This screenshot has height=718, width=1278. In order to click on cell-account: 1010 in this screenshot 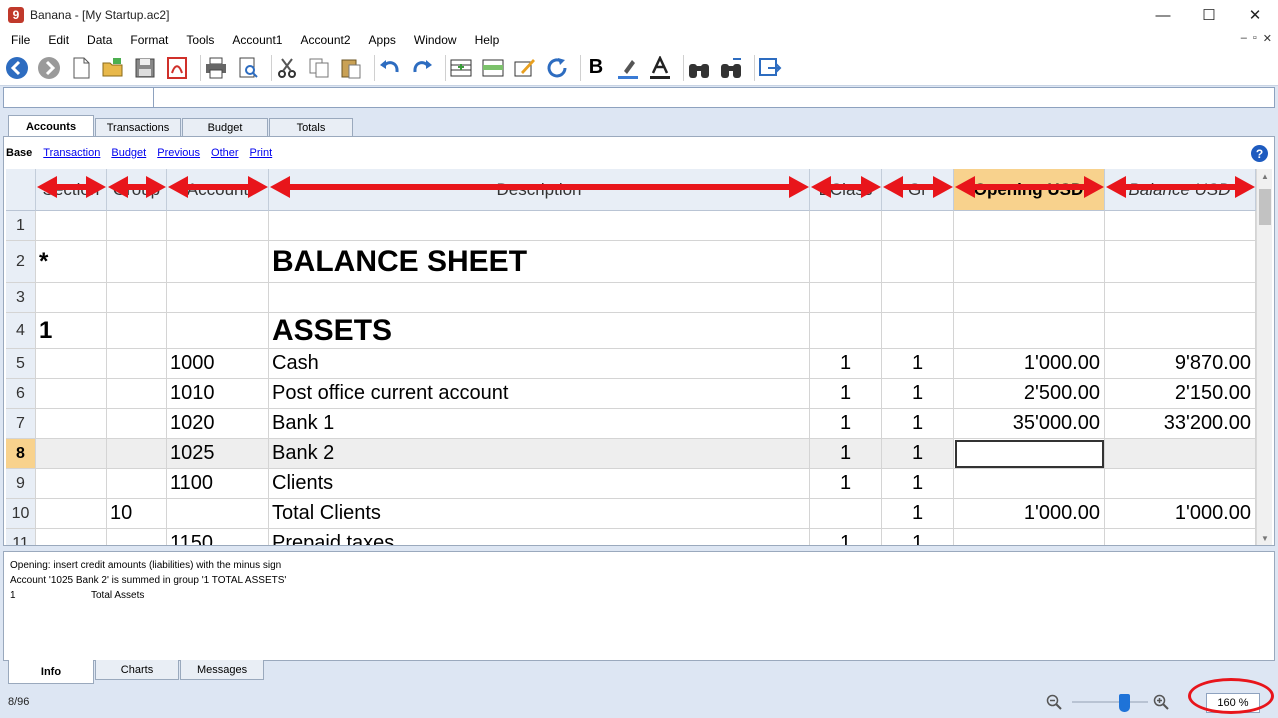, I will do `click(218, 394)`.